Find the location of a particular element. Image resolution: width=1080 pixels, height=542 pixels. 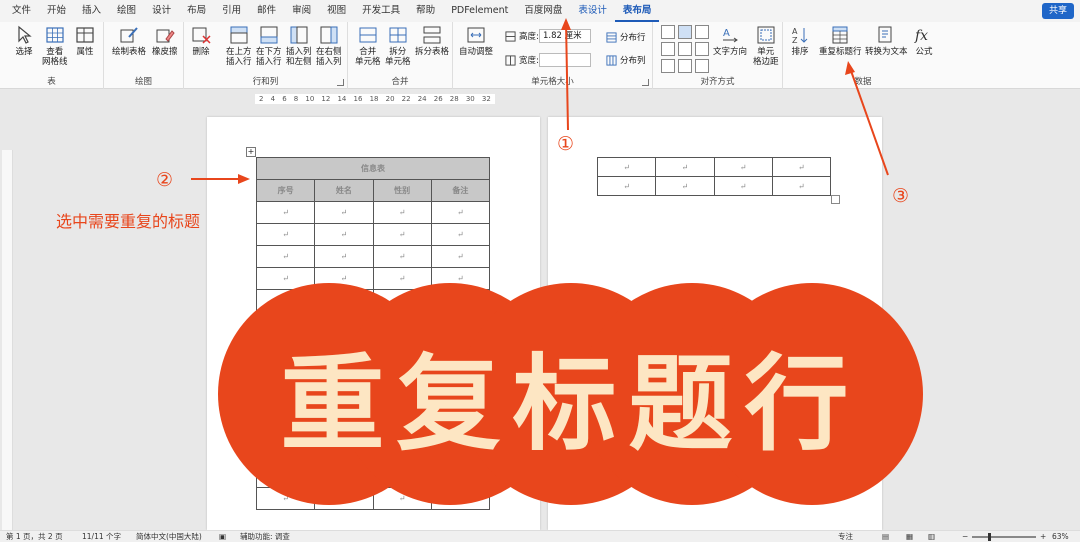

draw-table-button: 绘制表格 is located at coordinates (129, 41).